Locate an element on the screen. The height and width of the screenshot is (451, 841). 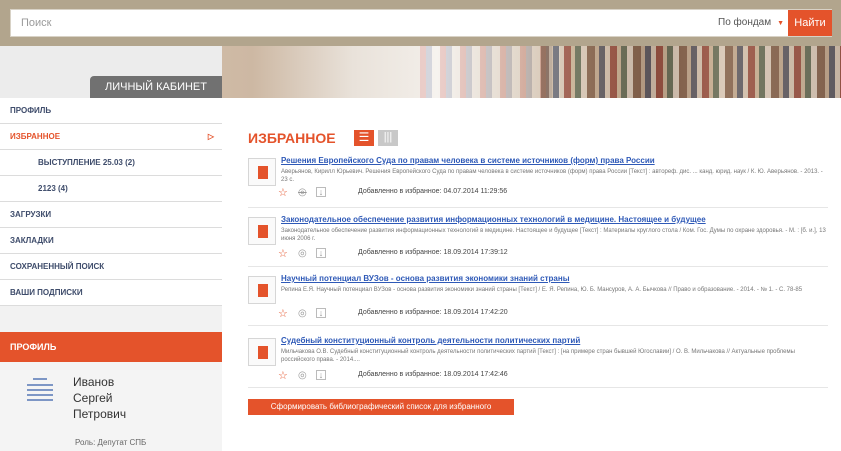
sidebar-item-favorites: ИЗБРАННОЕ ▷ is located at coordinates (111, 137).